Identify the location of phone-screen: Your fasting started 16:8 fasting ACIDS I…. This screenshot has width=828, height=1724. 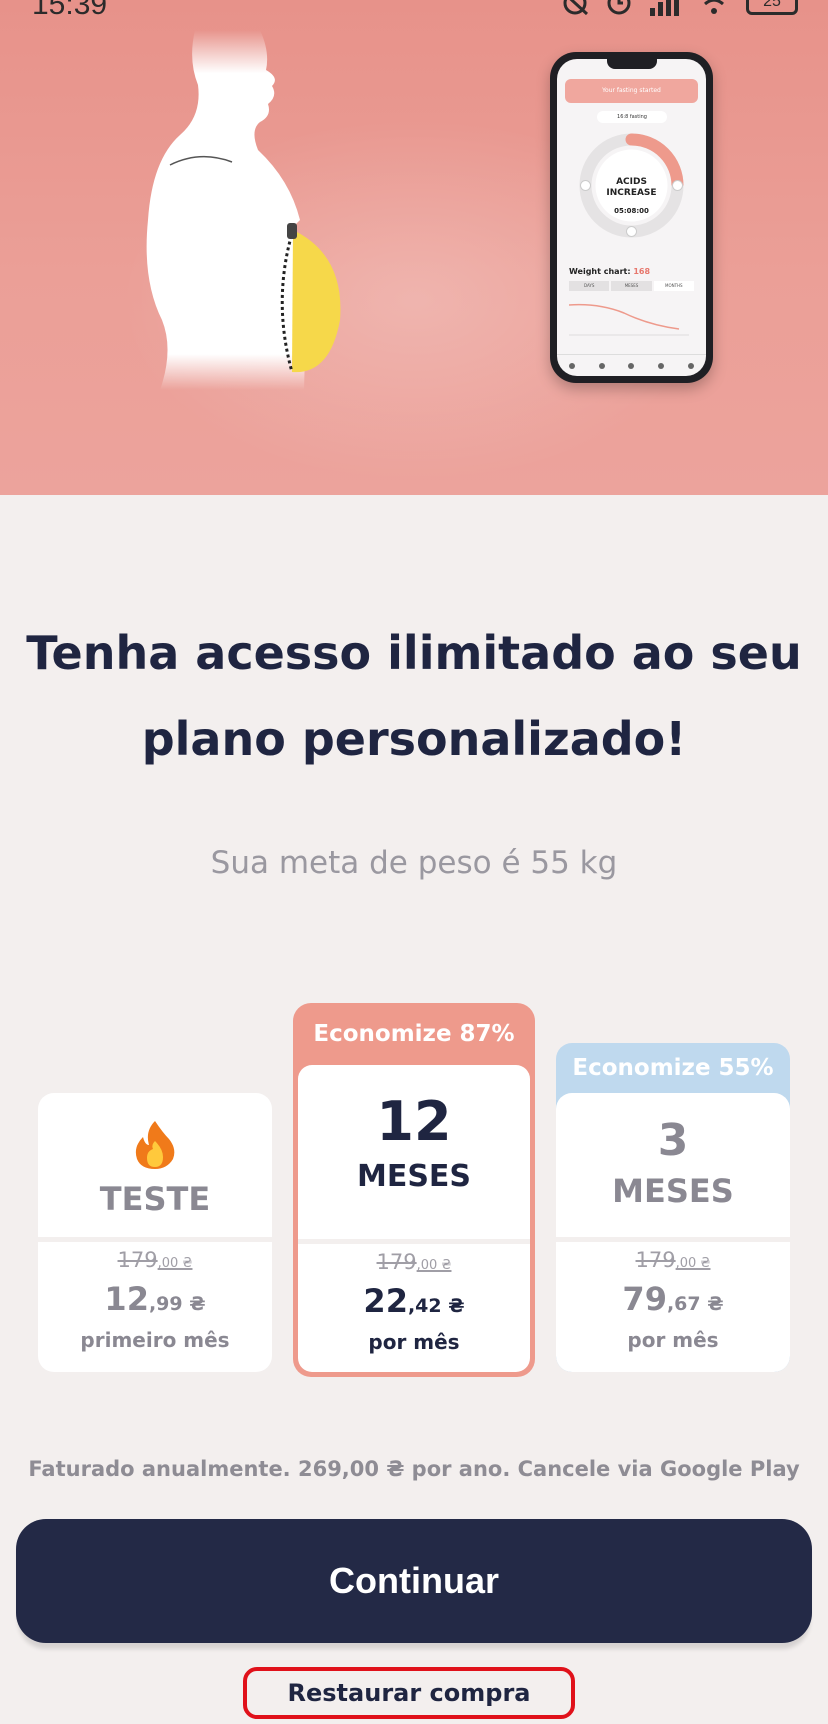
(631, 217).